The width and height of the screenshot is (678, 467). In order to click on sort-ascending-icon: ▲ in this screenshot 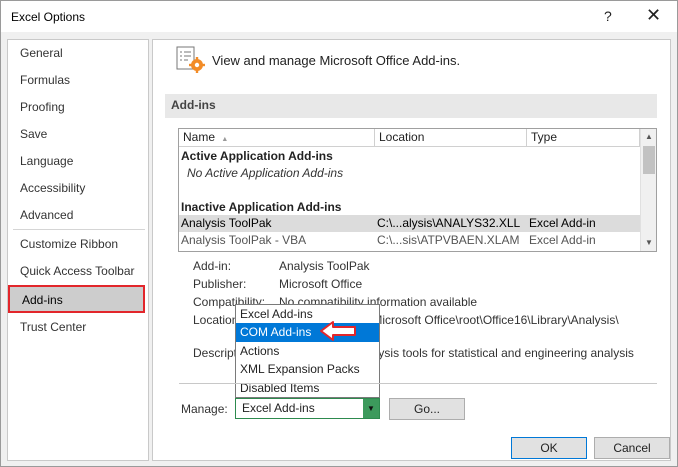, I will do `click(225, 139)`.